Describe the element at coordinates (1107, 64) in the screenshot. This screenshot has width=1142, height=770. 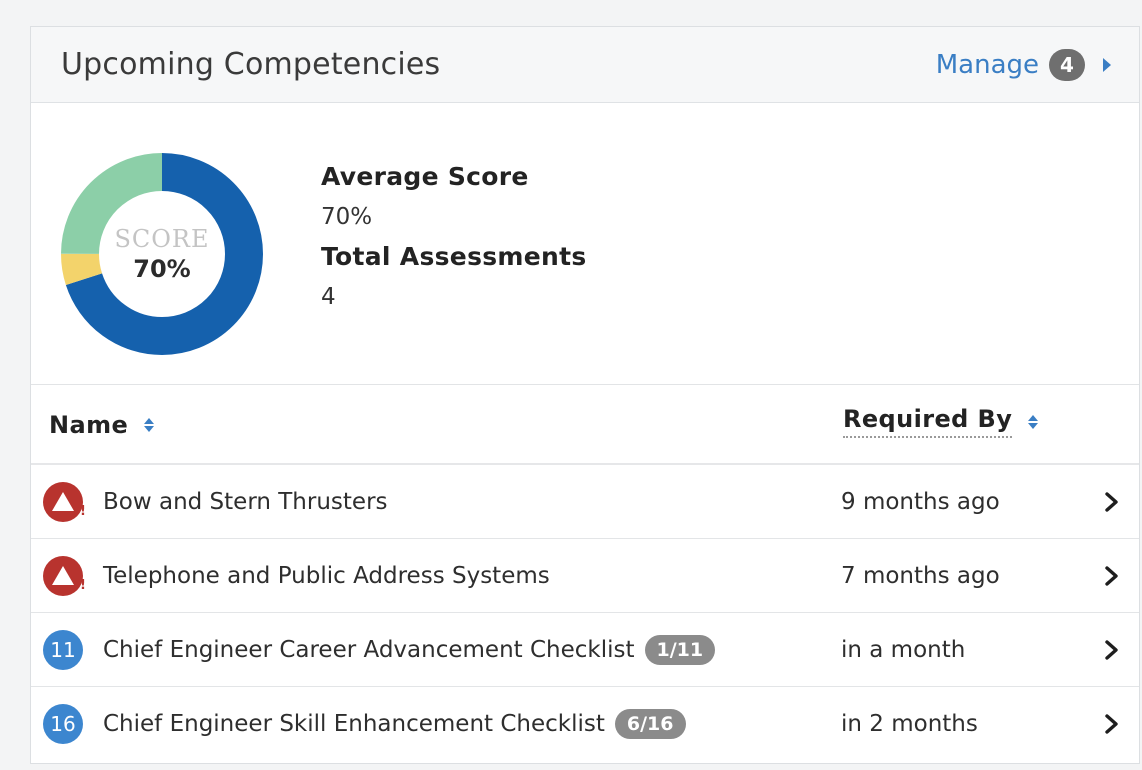
I see `caret-right-icon` at that location.